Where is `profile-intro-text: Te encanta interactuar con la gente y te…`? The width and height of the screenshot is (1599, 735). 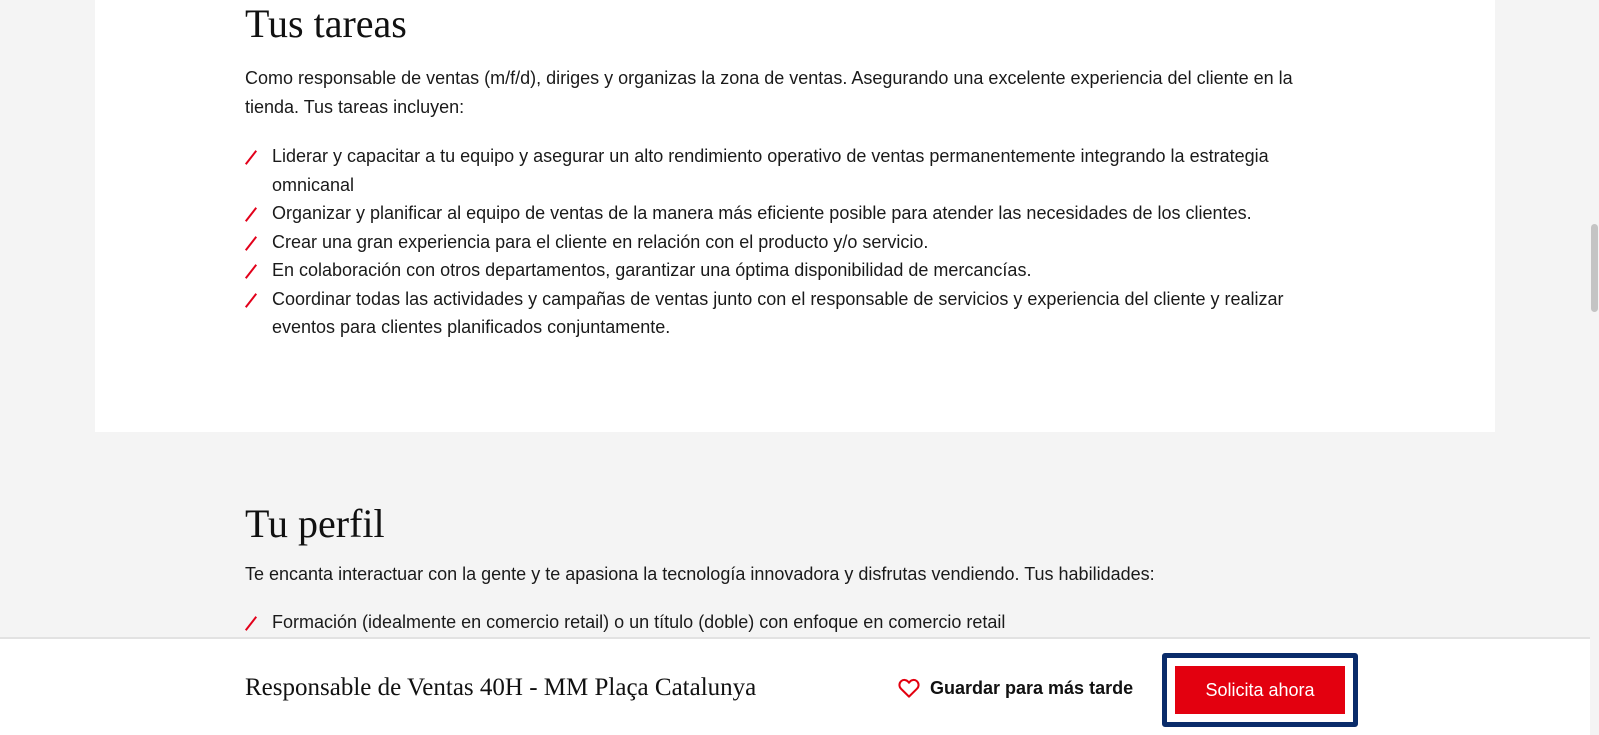 profile-intro-text: Te encanta interactuar con la gente y te… is located at coordinates (700, 574).